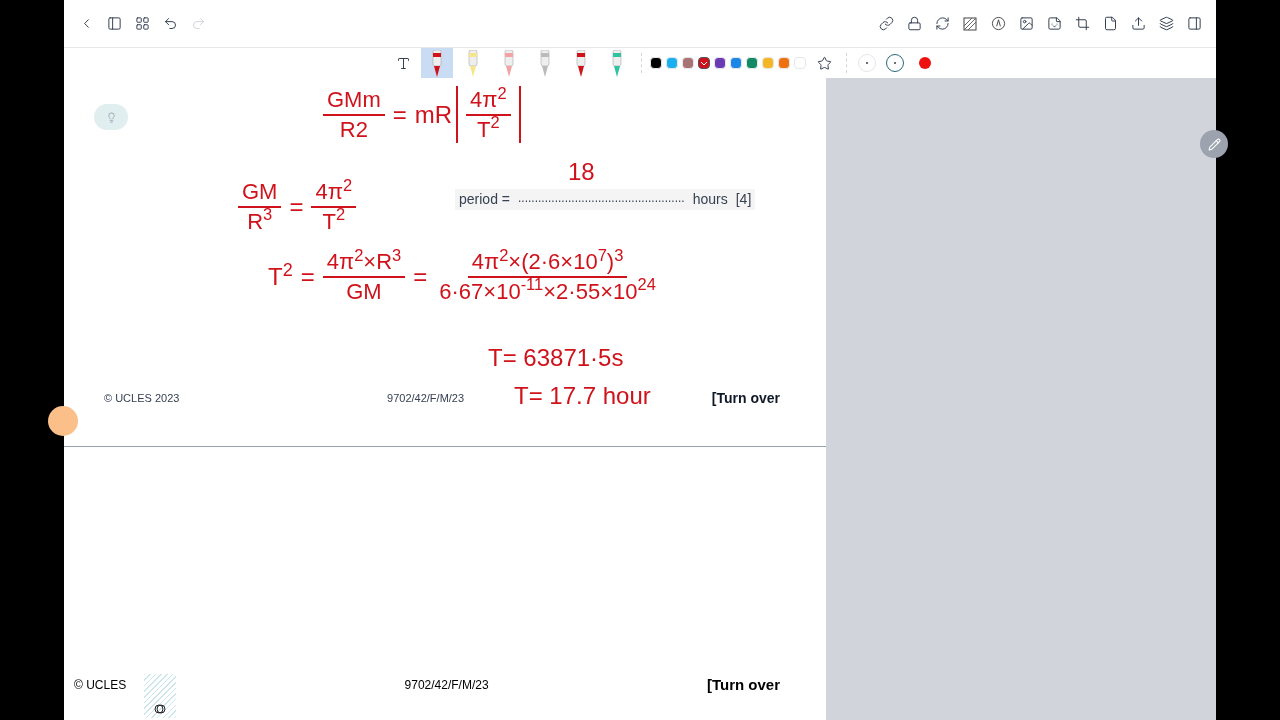 This screenshot has width=1280, height=720. I want to click on layer-toggle, so click(160, 696).